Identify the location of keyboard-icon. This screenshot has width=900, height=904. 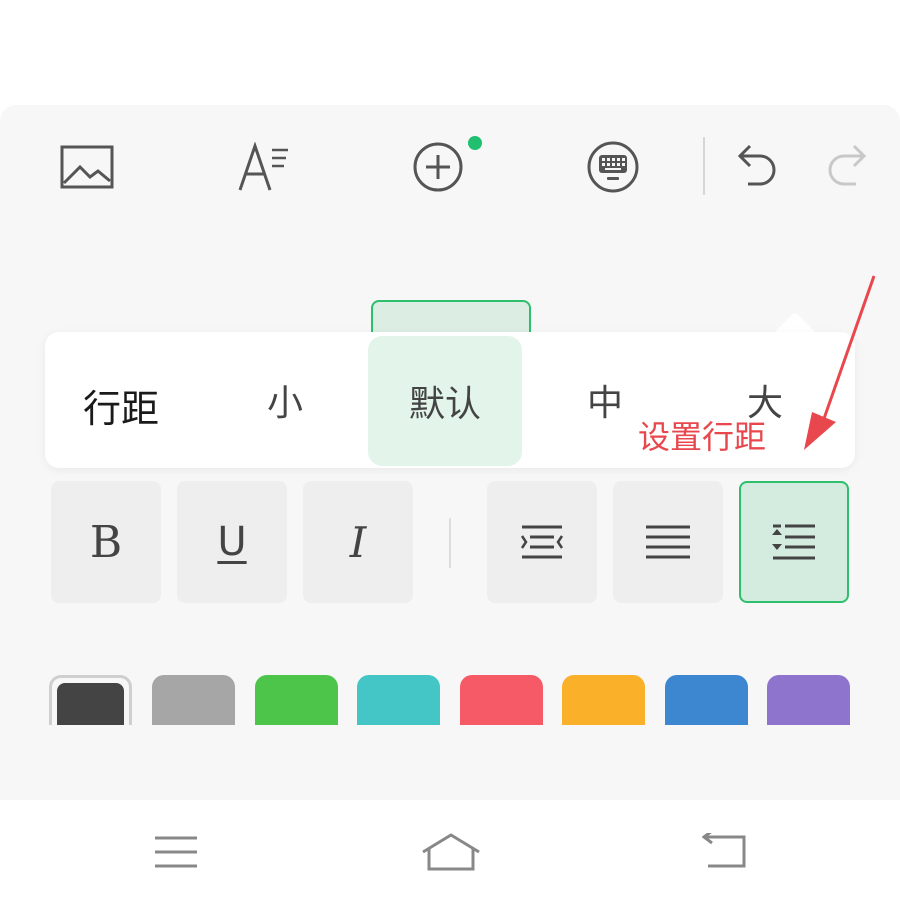
(613, 167).